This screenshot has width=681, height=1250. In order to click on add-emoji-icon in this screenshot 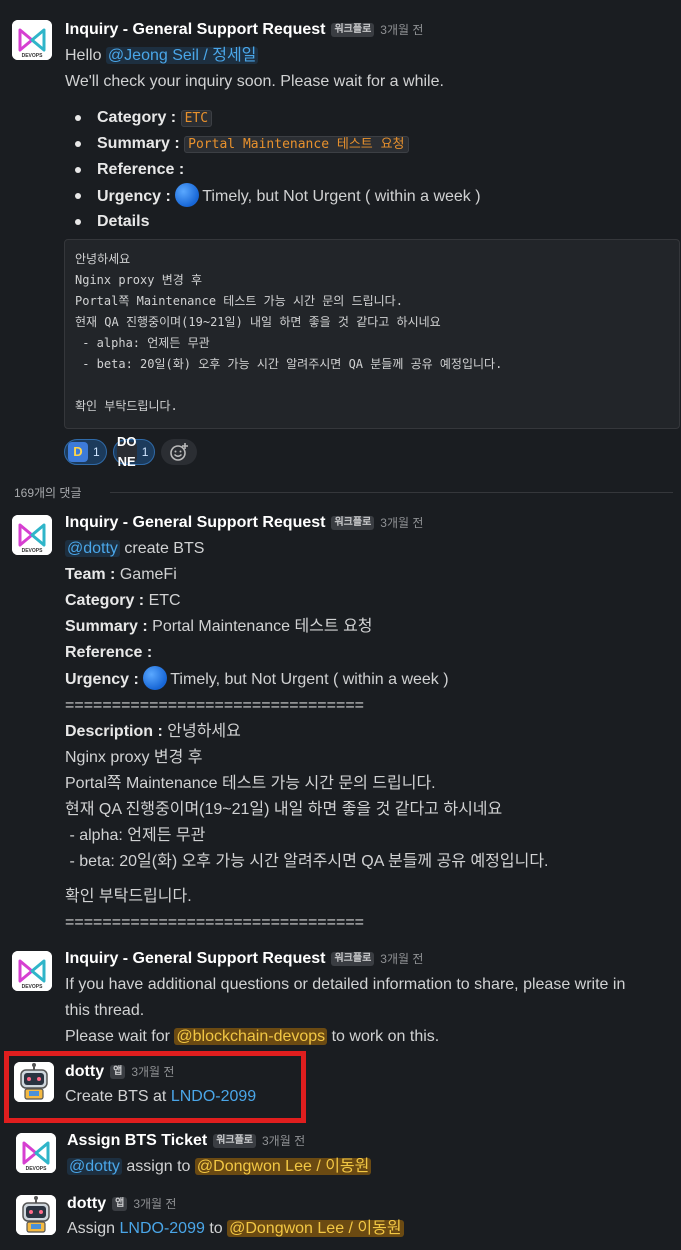, I will do `click(179, 452)`.